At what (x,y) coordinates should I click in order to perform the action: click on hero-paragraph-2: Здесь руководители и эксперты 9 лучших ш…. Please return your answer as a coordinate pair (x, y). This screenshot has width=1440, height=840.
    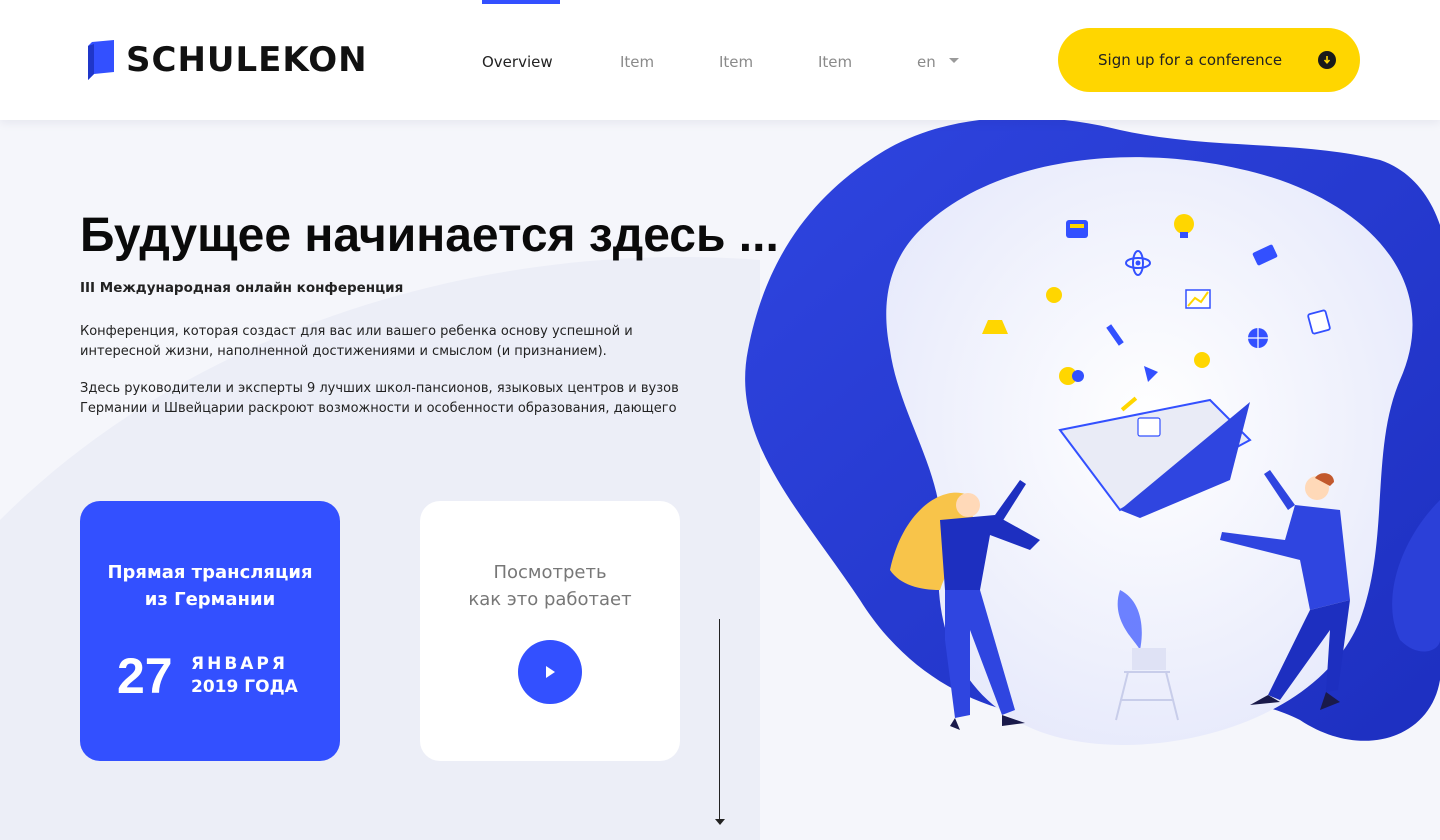
    Looking at the image, I should click on (379, 398).